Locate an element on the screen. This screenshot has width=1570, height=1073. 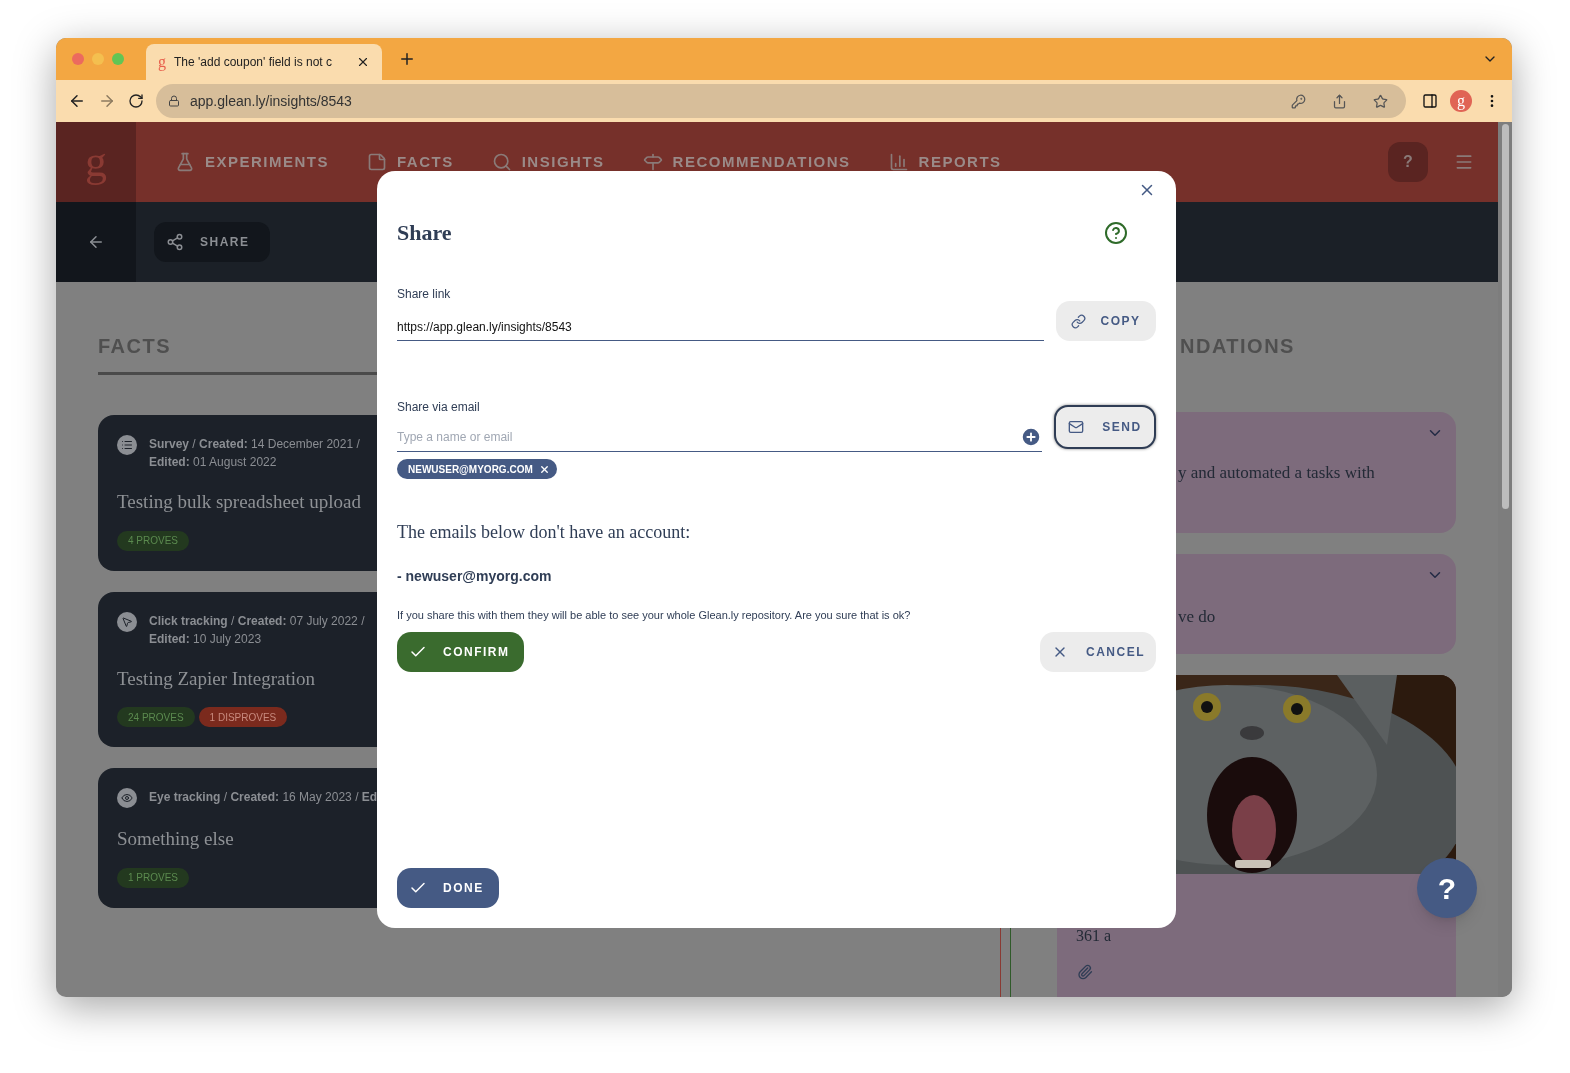
star-icon is located at coordinates (1380, 101).